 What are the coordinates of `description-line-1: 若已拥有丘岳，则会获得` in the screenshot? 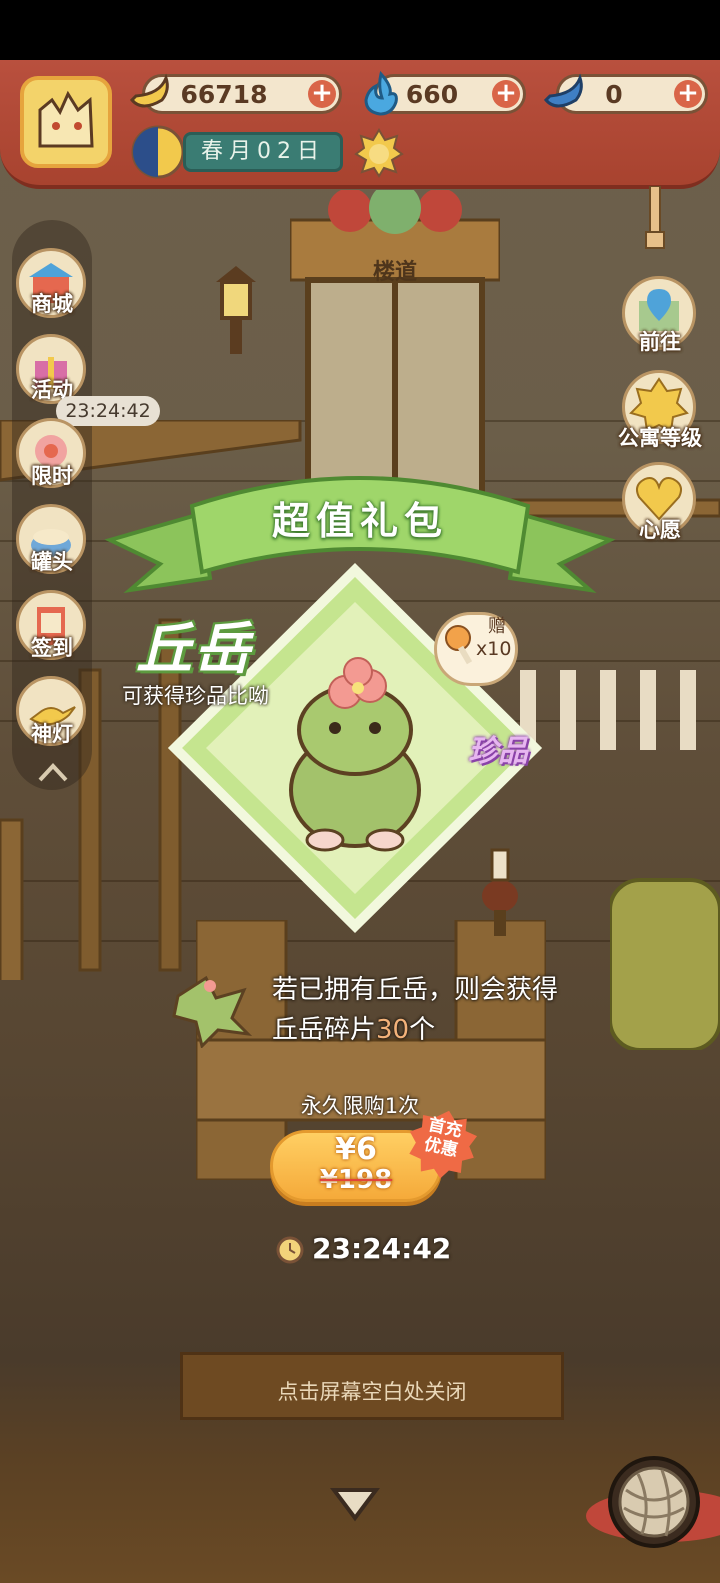 It's located at (415, 990).